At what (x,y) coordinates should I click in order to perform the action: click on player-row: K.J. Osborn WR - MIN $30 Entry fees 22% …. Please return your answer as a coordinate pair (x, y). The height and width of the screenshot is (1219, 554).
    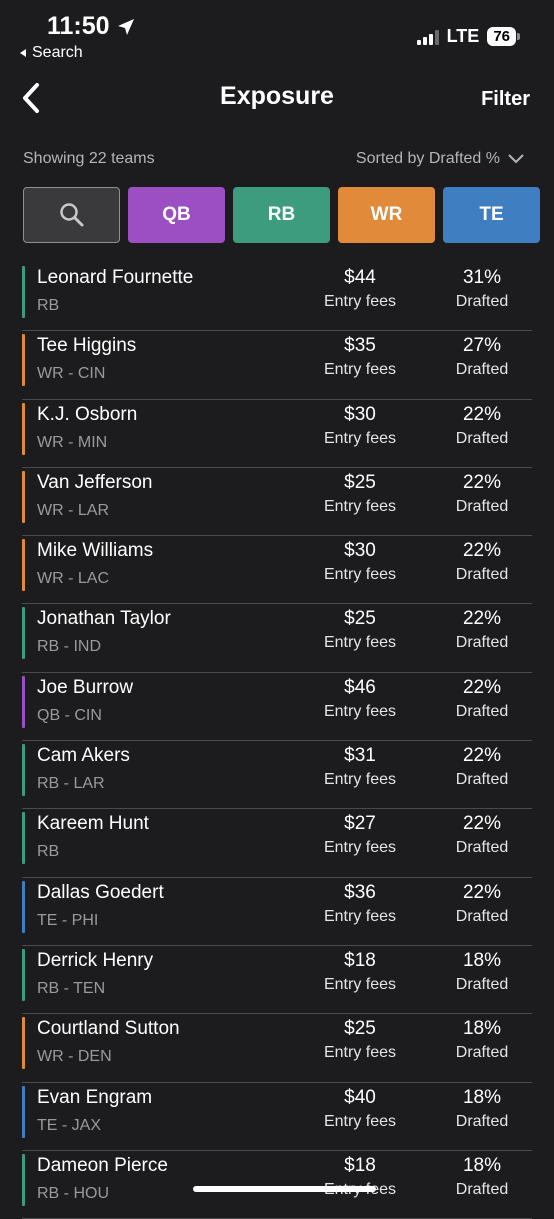
    Looking at the image, I should click on (277, 434).